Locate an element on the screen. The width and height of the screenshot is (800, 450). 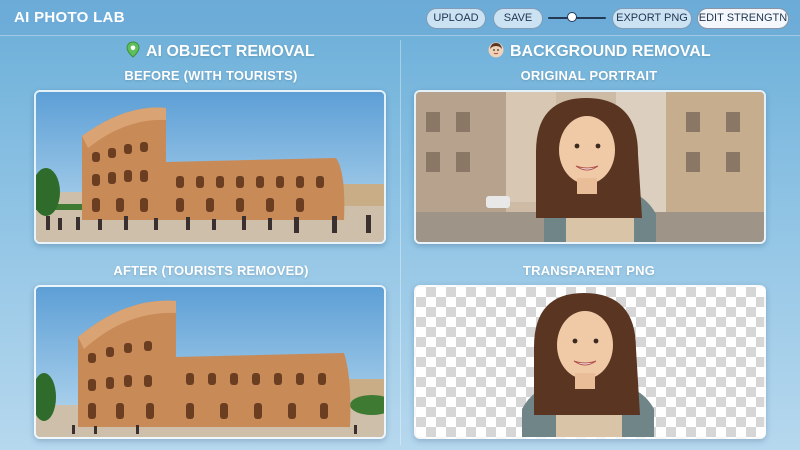
map-pin-icon is located at coordinates (133, 52).